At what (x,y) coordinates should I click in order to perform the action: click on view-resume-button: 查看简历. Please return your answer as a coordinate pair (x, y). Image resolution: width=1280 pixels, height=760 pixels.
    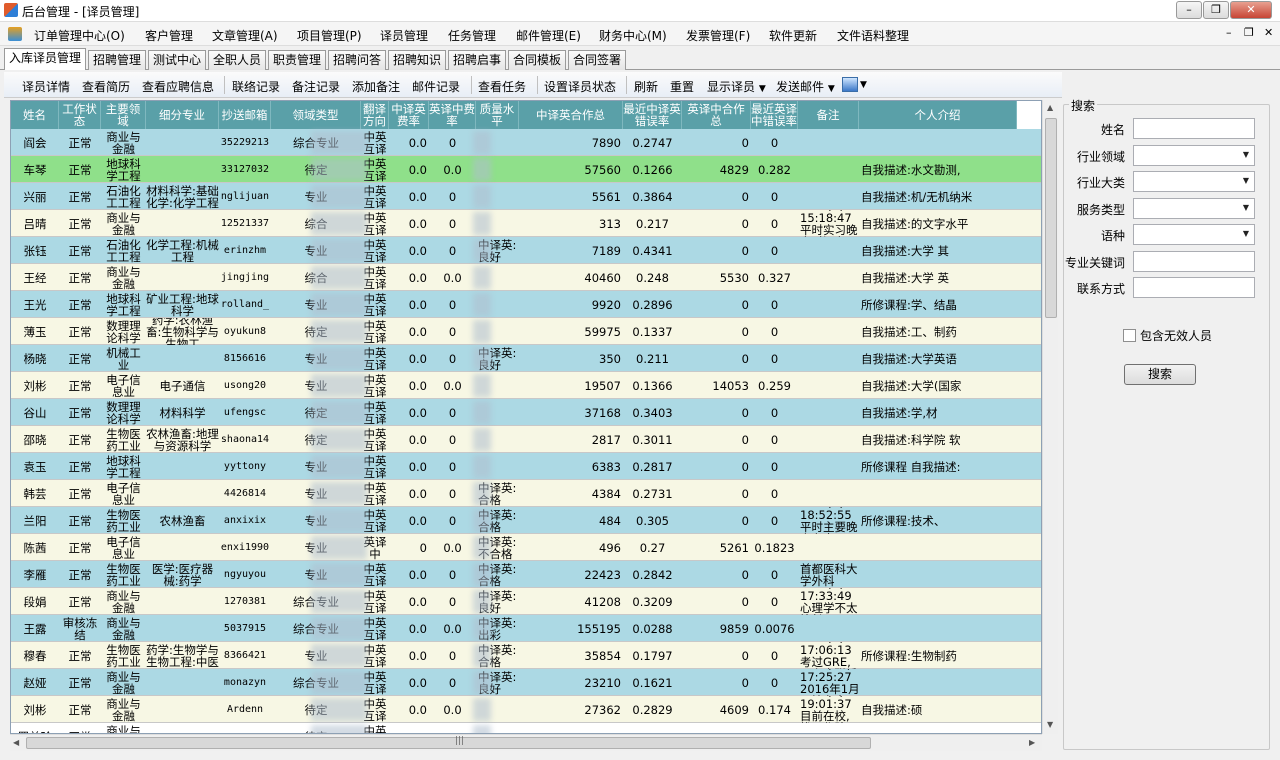
    Looking at the image, I should click on (106, 86).